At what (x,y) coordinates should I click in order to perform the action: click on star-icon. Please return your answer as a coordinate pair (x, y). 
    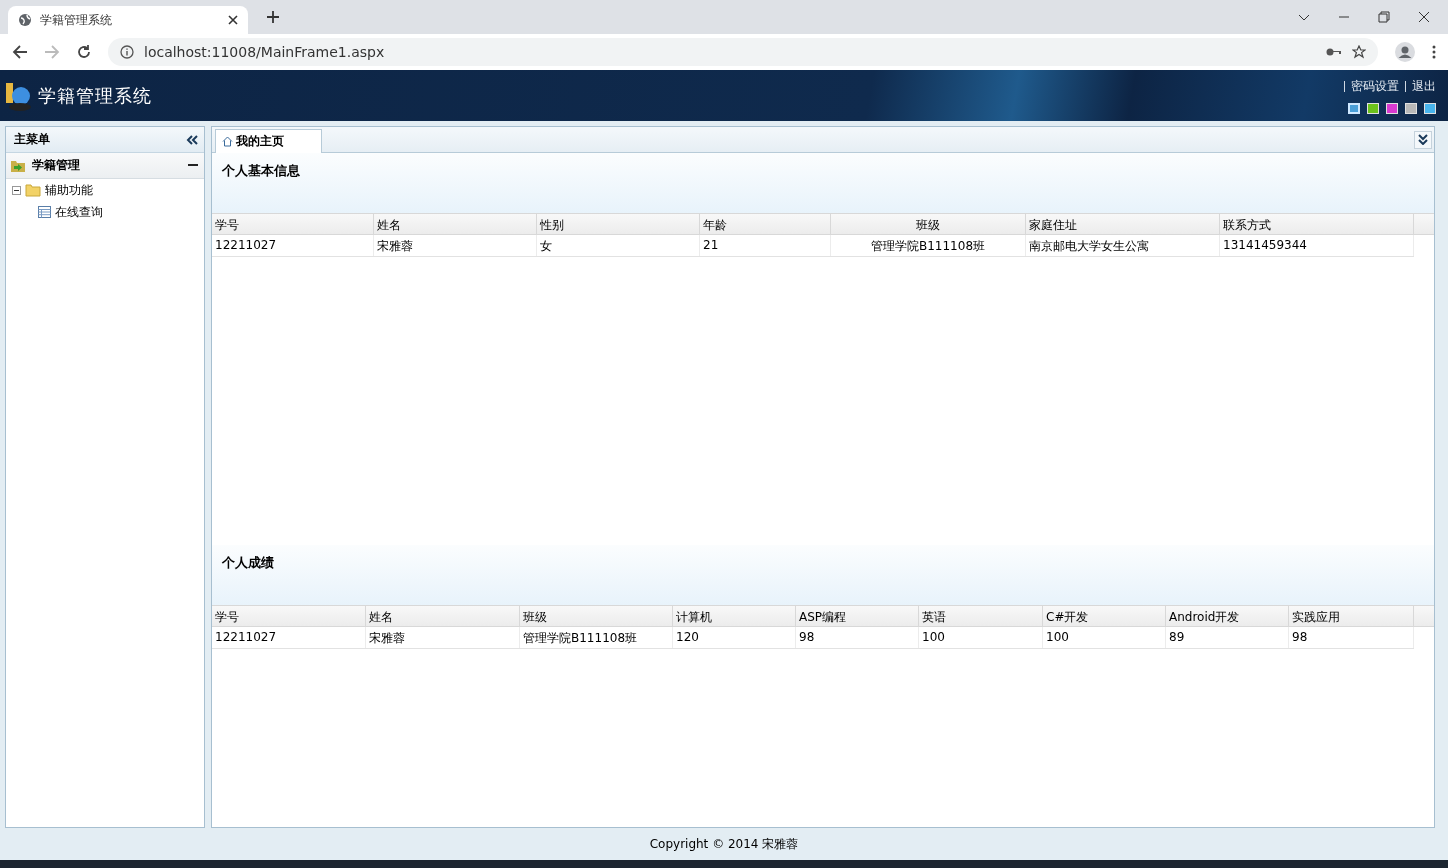
    Looking at the image, I should click on (1359, 52).